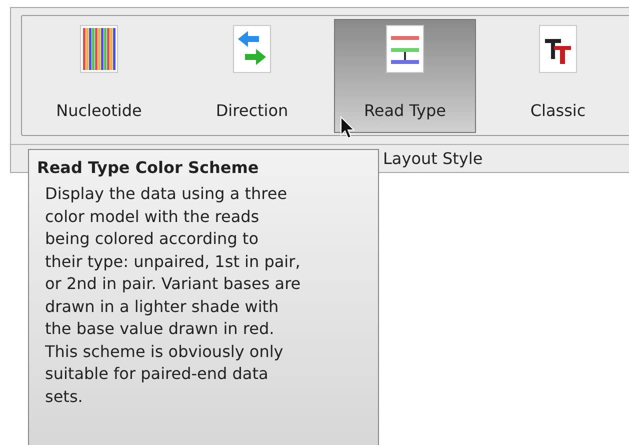  I want to click on colored-lines-icon, so click(405, 48).